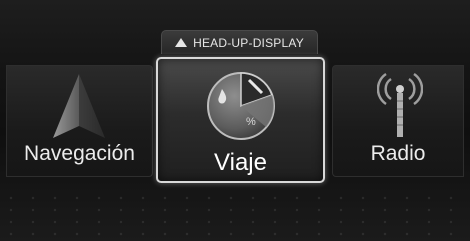 The height and width of the screenshot is (241, 470). Describe the element at coordinates (181, 42) in the screenshot. I see `triangle-up-icon` at that location.